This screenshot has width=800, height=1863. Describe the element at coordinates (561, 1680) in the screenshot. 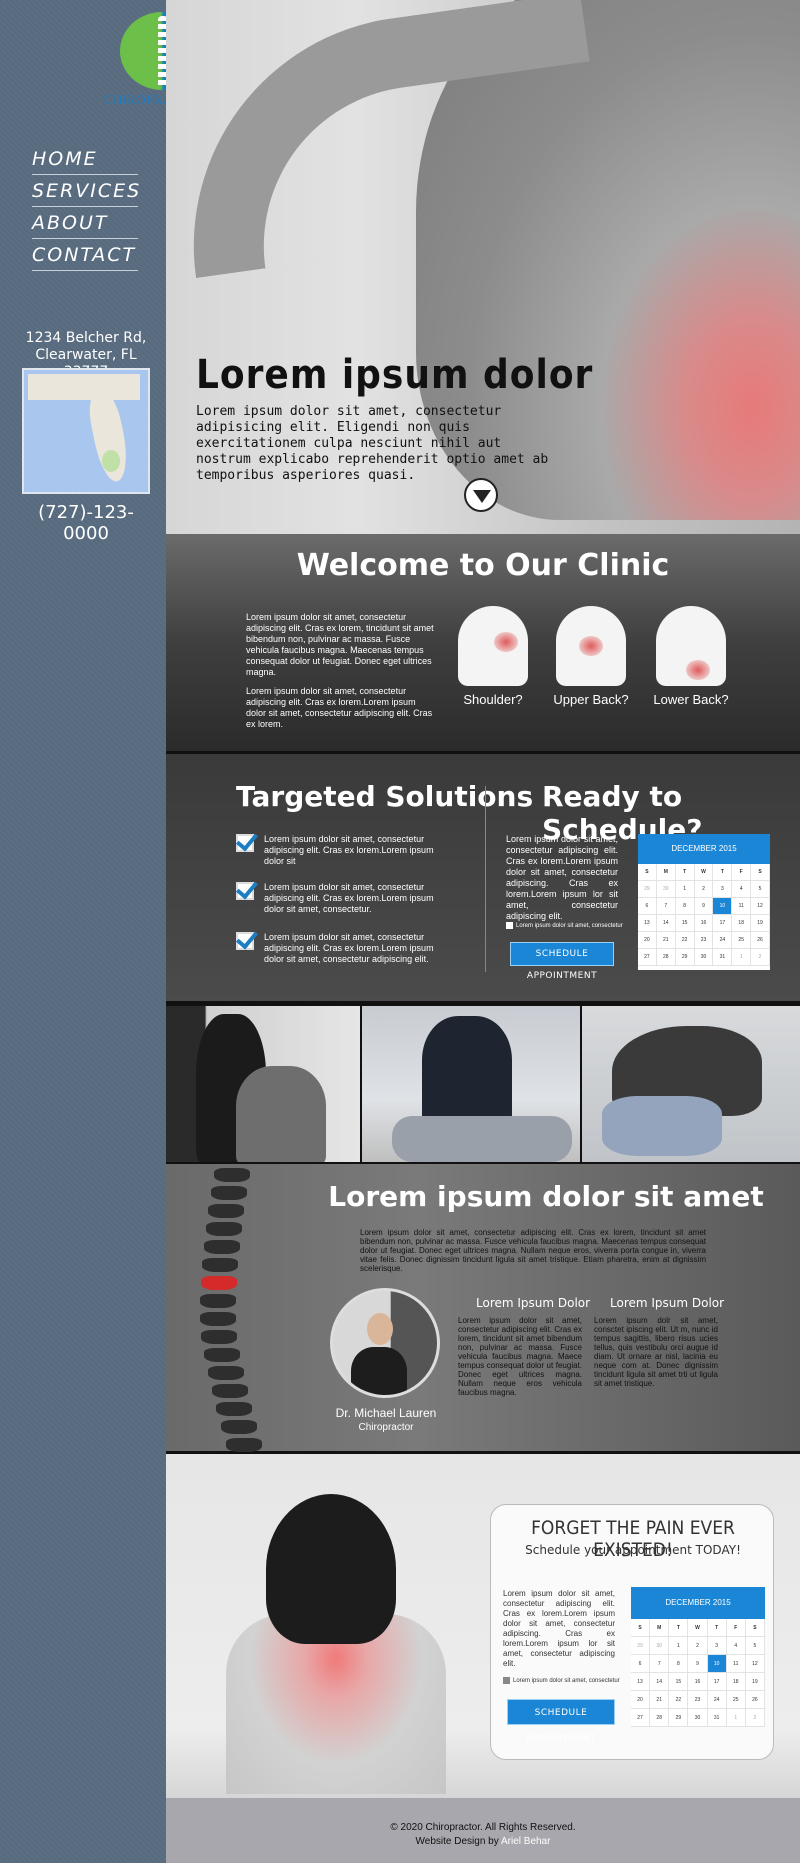

I see `cta-checkbox: Lorem ipsum dolor sit amet, consectetur` at that location.